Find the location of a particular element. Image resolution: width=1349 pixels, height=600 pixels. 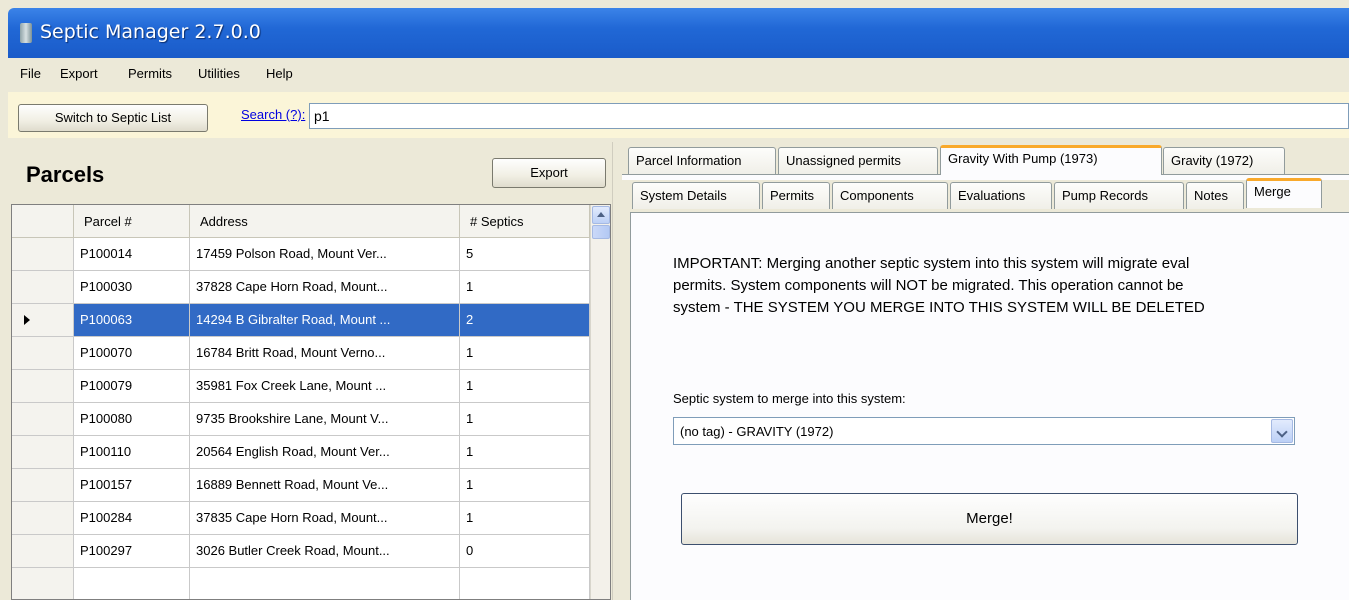

search-help-link: Search (?): is located at coordinates (273, 114).